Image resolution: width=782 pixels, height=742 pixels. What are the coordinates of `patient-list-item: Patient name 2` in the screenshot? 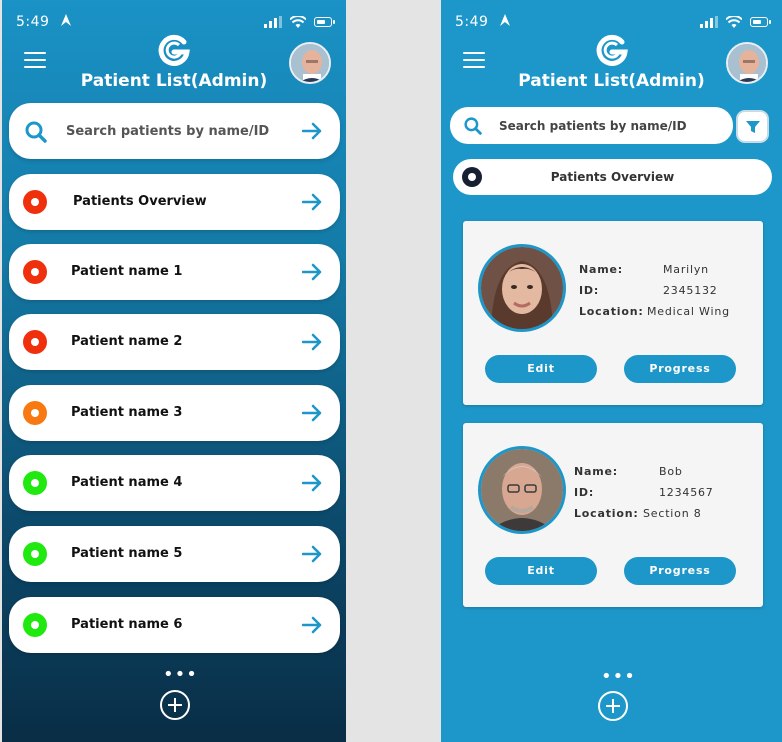 It's located at (174, 342).